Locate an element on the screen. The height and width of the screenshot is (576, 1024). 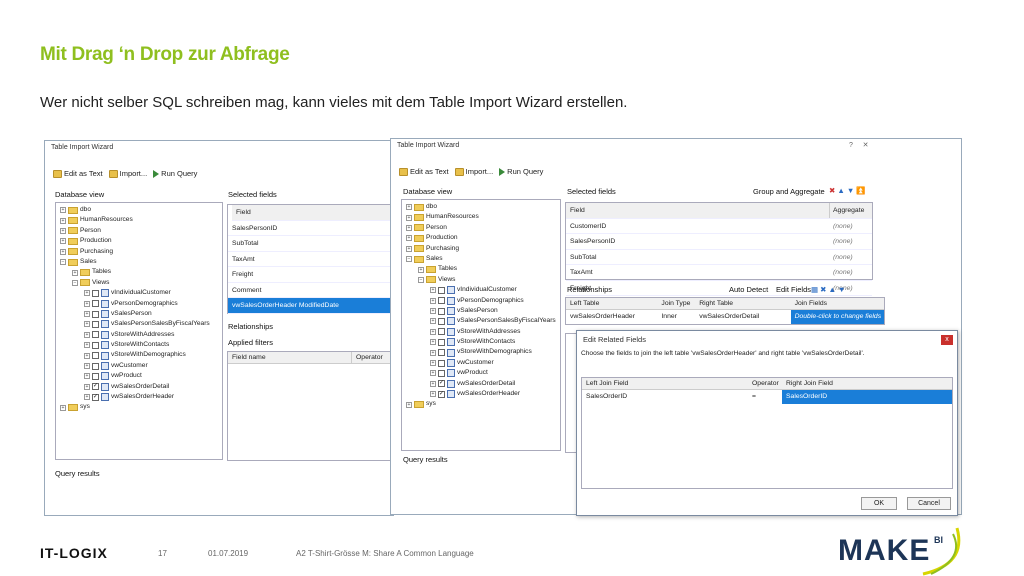
tree-node: + Tables is located at coordinates (481, 269).